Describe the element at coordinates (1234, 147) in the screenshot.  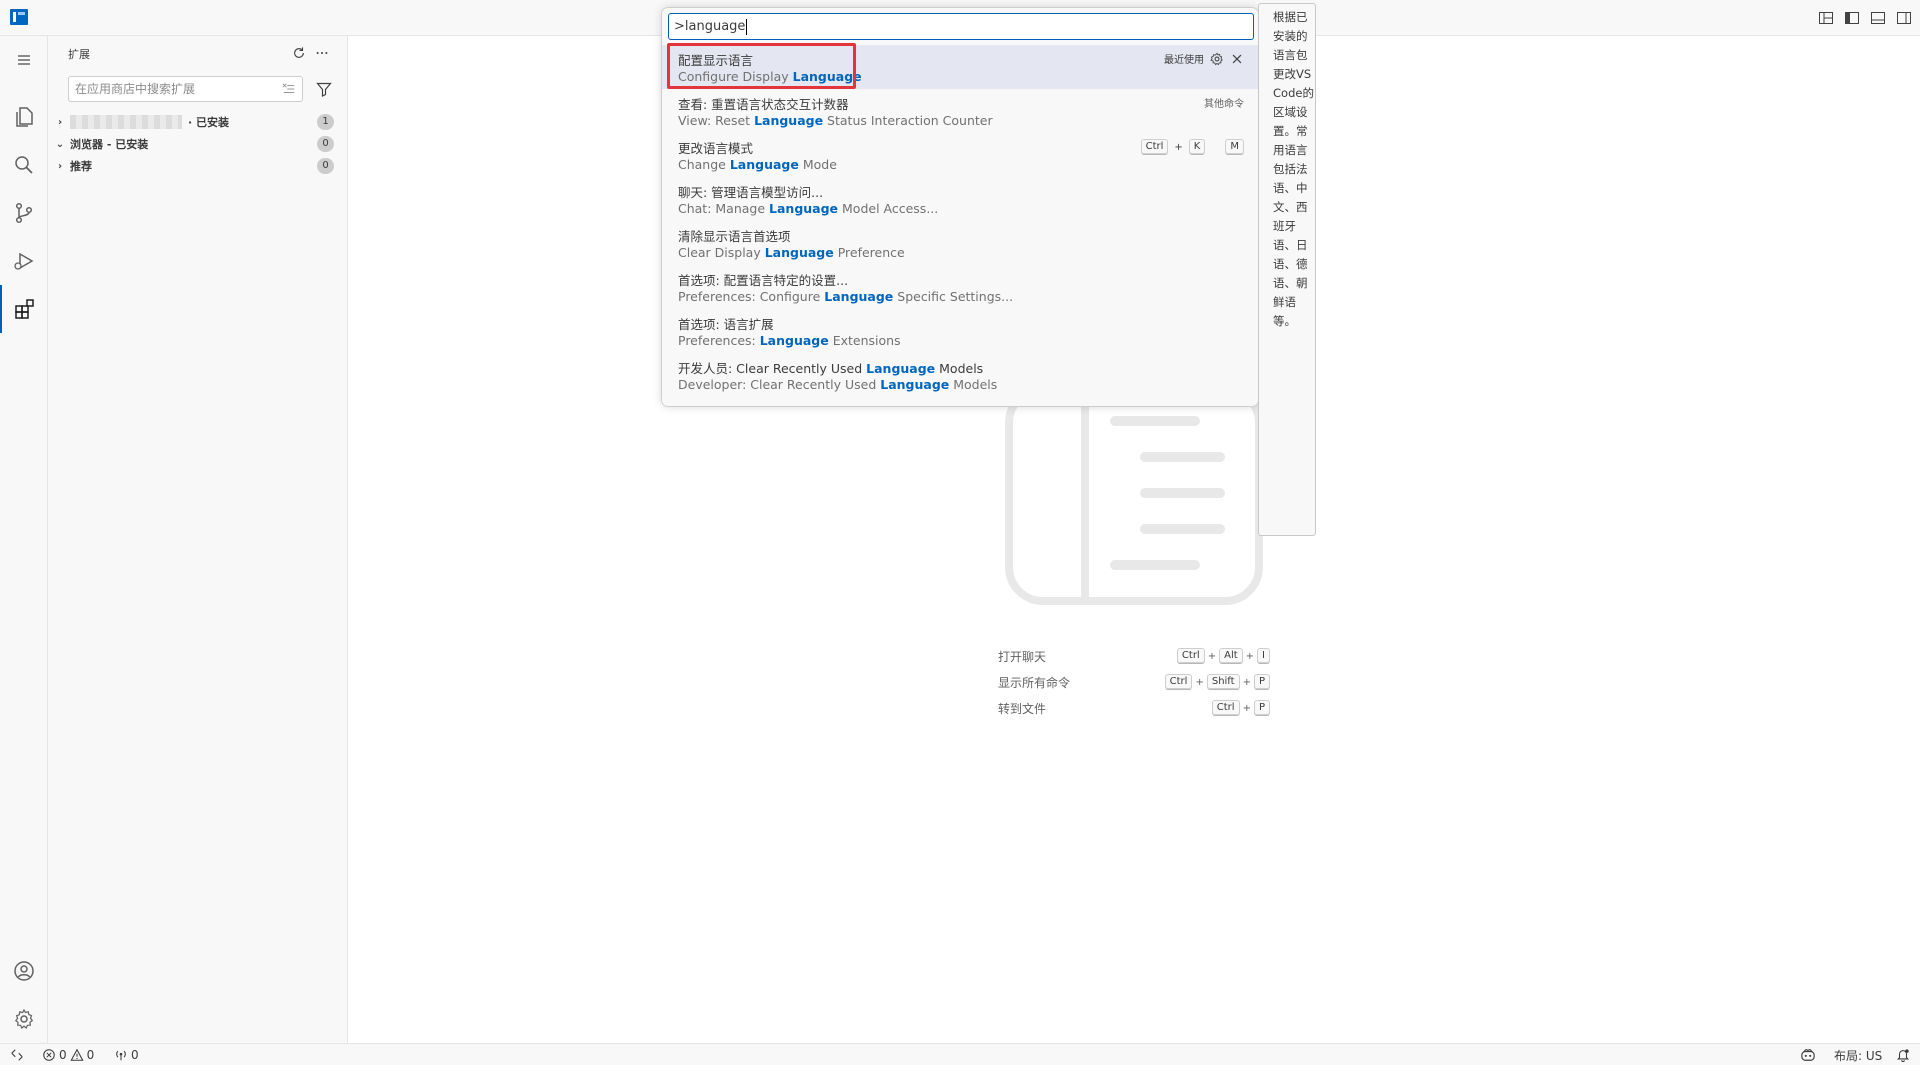
I see `key: M` at that location.